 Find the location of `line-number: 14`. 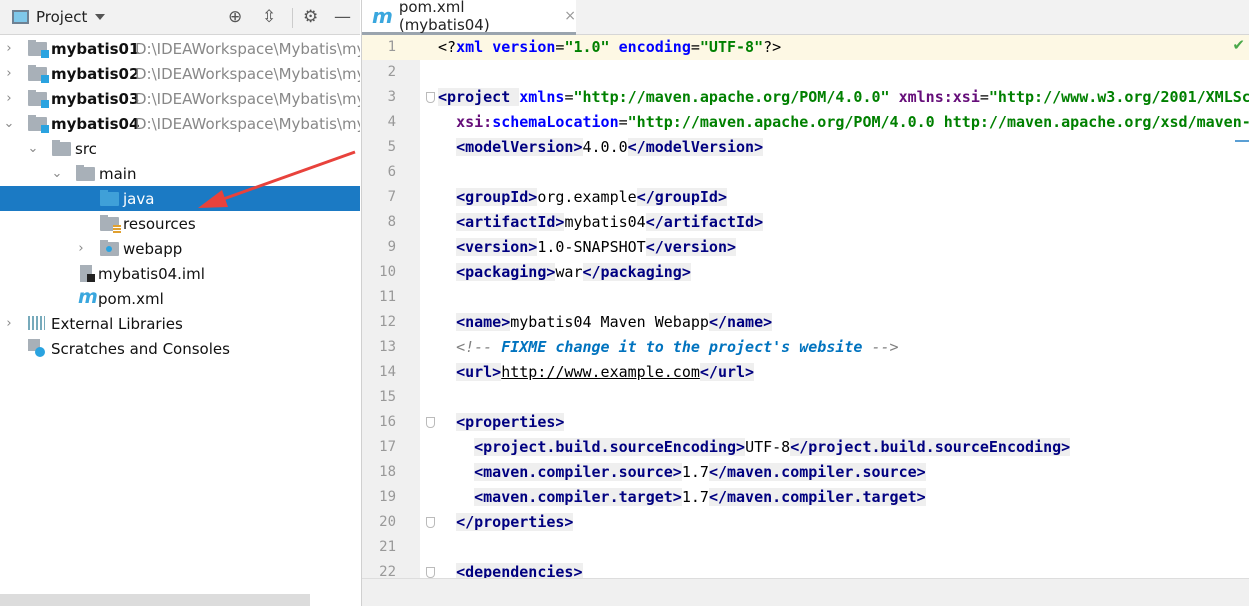

line-number: 14 is located at coordinates (379, 372).